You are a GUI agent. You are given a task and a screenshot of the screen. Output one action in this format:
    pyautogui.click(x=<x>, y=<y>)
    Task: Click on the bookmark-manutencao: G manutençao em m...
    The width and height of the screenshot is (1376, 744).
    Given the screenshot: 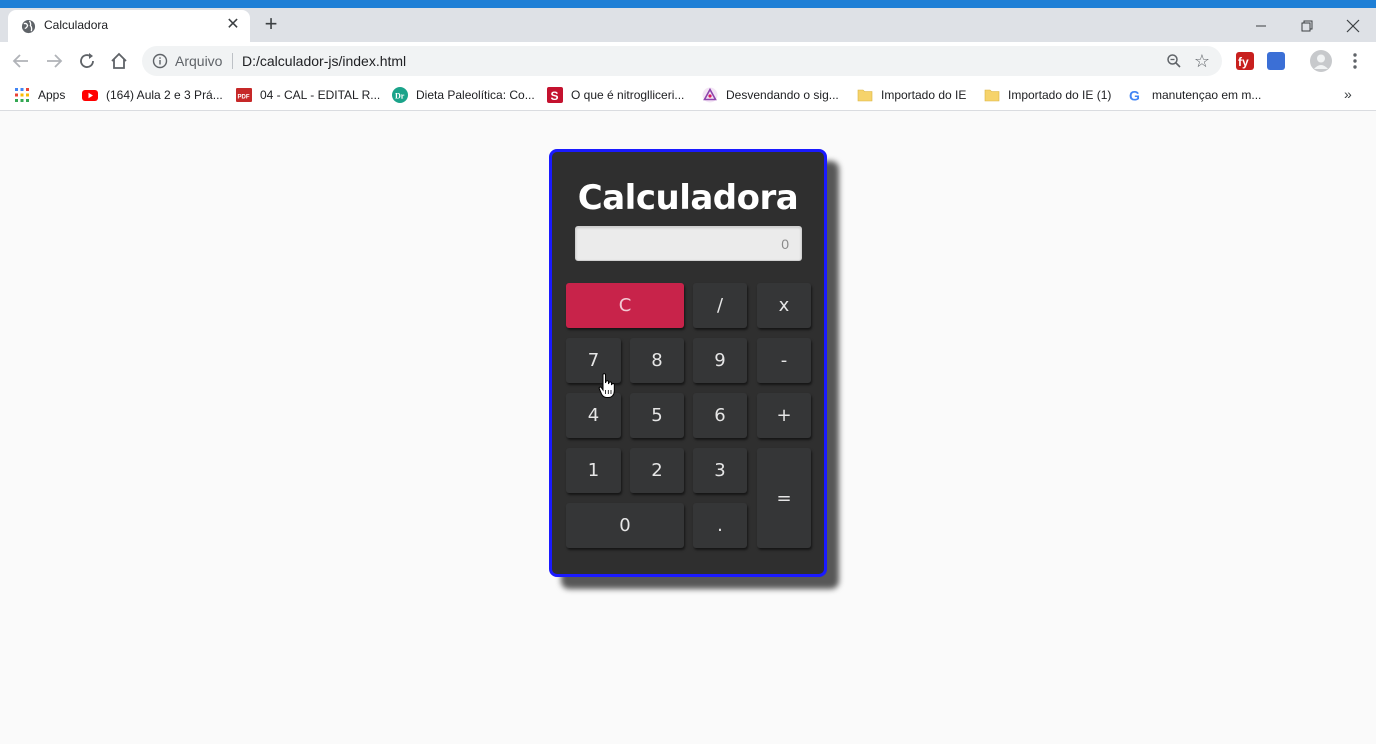 What is the action you would take?
    pyautogui.click(x=1194, y=95)
    